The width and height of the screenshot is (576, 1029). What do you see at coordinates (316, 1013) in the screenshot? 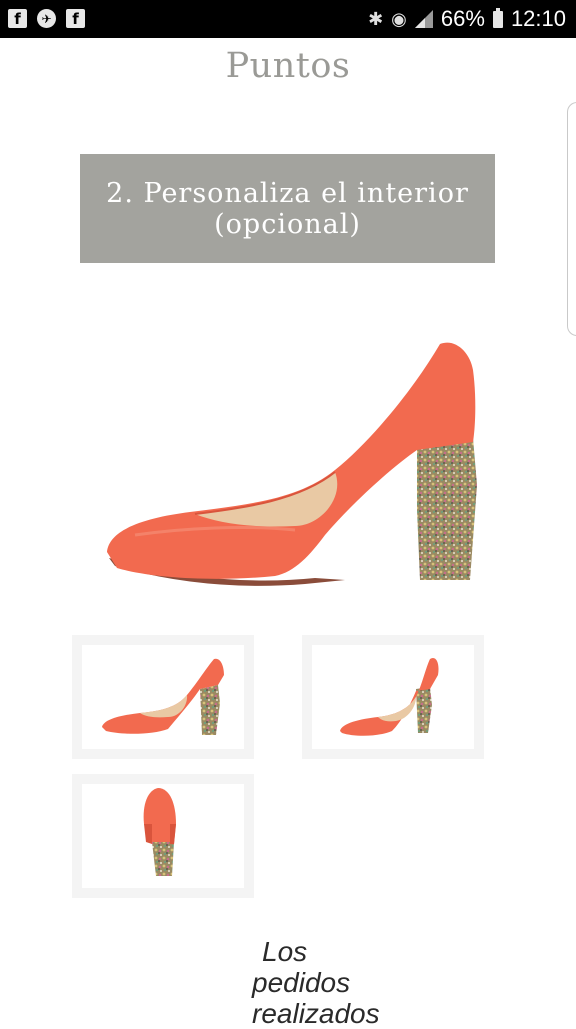
I see `orders-heading-line3: realizados` at bounding box center [316, 1013].